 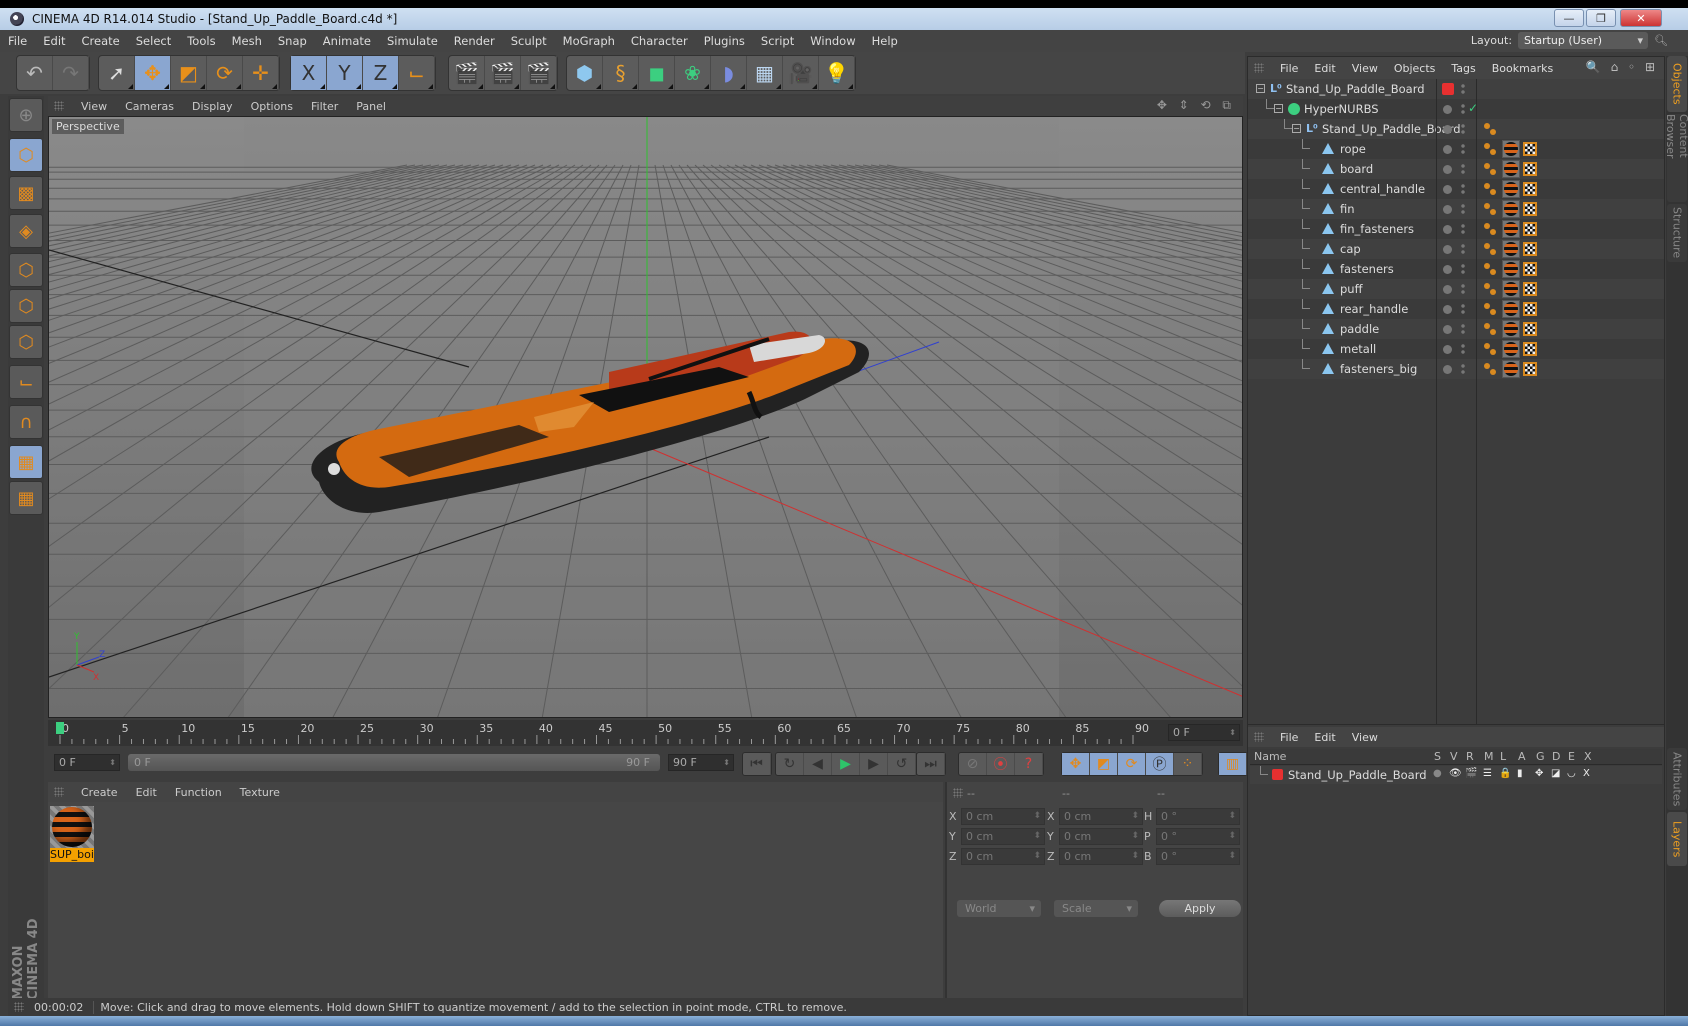 What do you see at coordinates (846, 764) in the screenshot?
I see `play-forwards-icon: ▶` at bounding box center [846, 764].